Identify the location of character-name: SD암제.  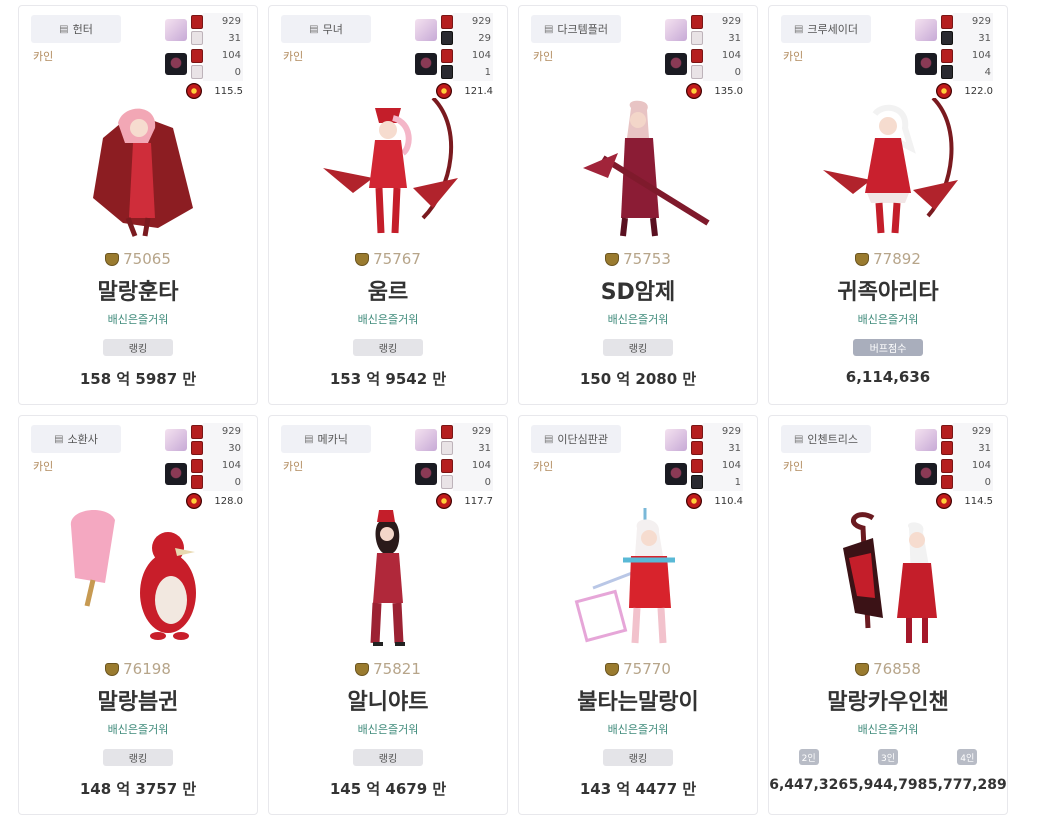
(638, 290).